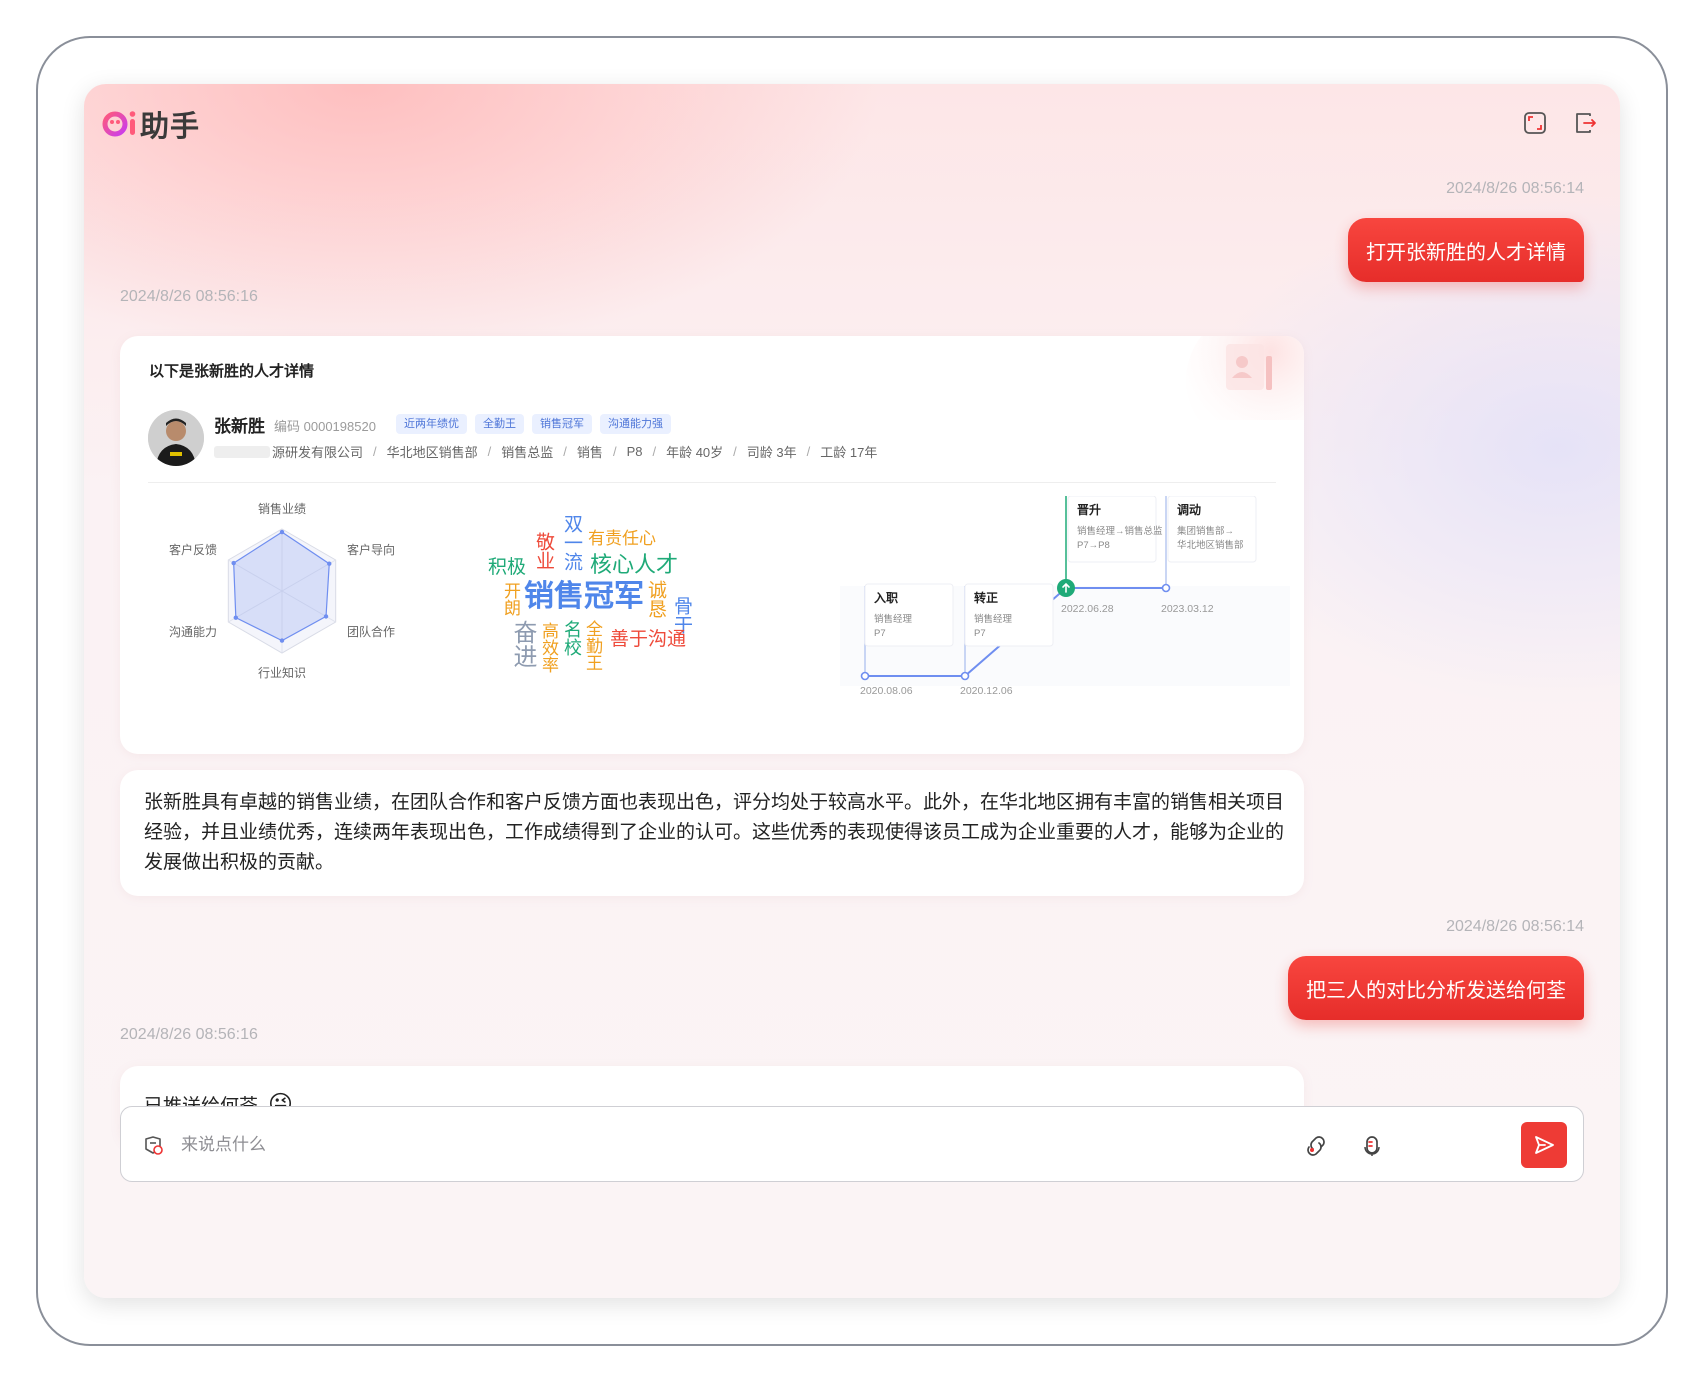 Image resolution: width=1704 pixels, height=1380 pixels. I want to click on tag: 沟通能力强, so click(635, 424).